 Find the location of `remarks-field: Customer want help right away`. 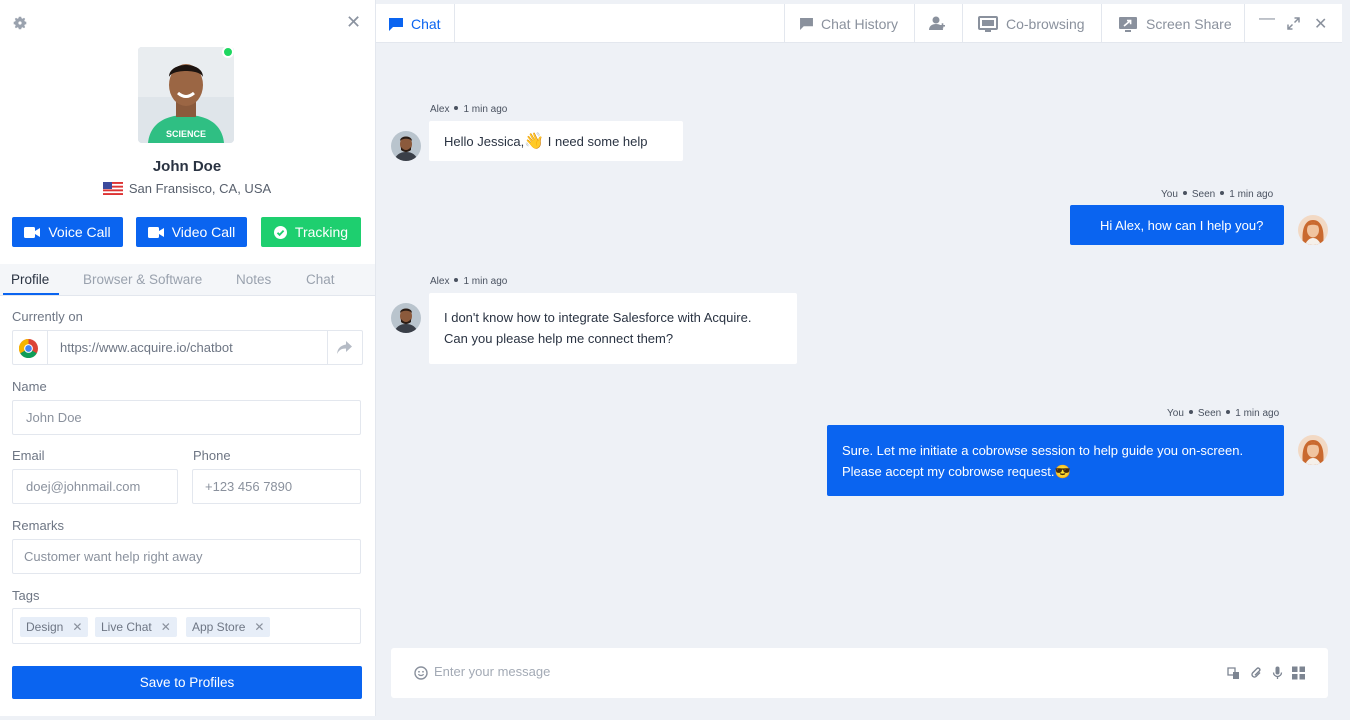

remarks-field: Customer want help right away is located at coordinates (186, 556).